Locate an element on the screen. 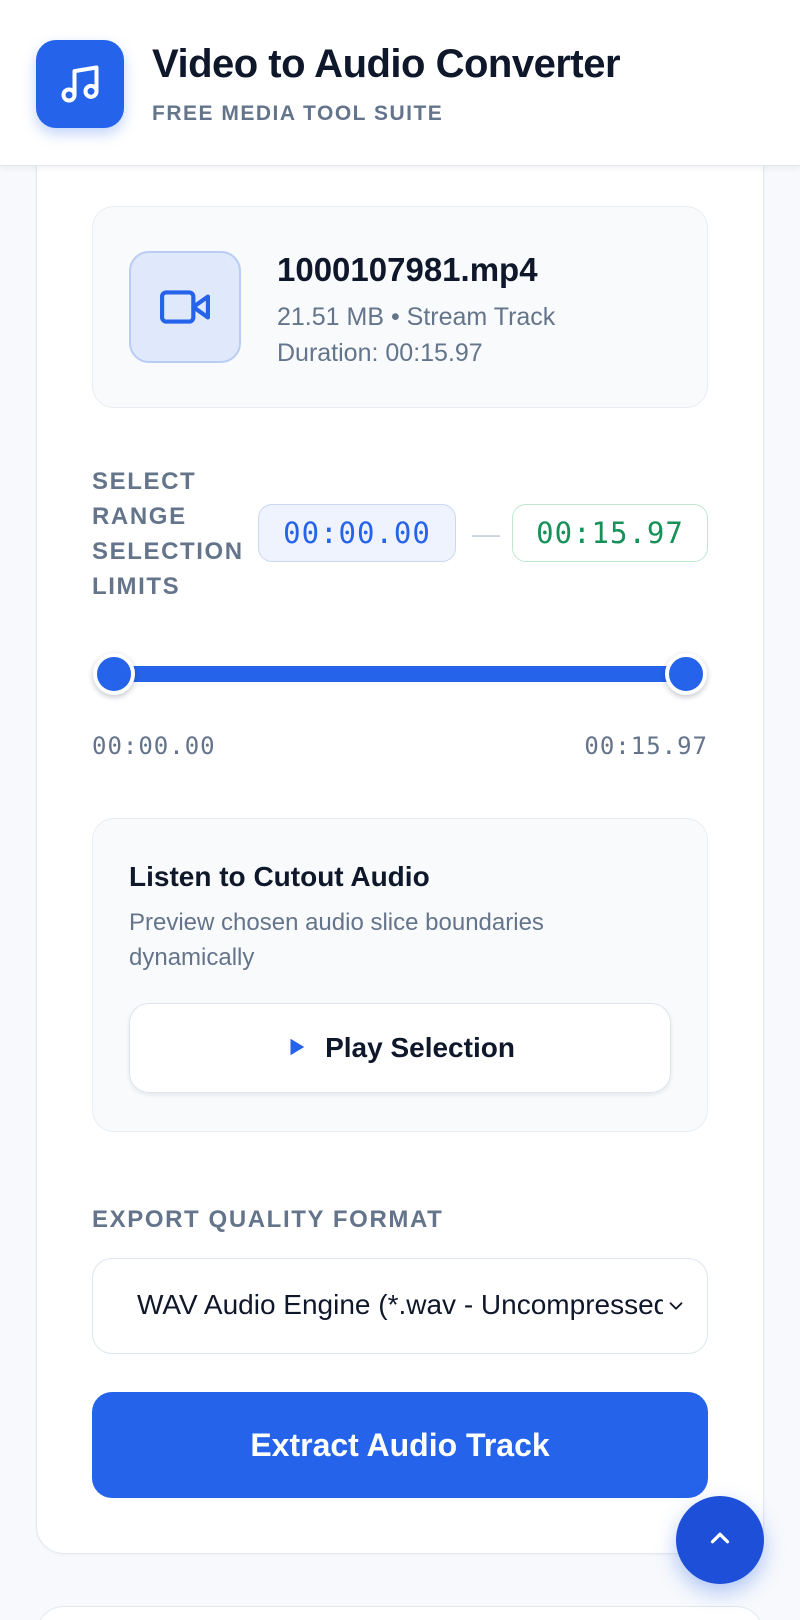 Image resolution: width=800 pixels, height=1620 pixels. file-name: 1000107981.mp4 is located at coordinates (407, 269).